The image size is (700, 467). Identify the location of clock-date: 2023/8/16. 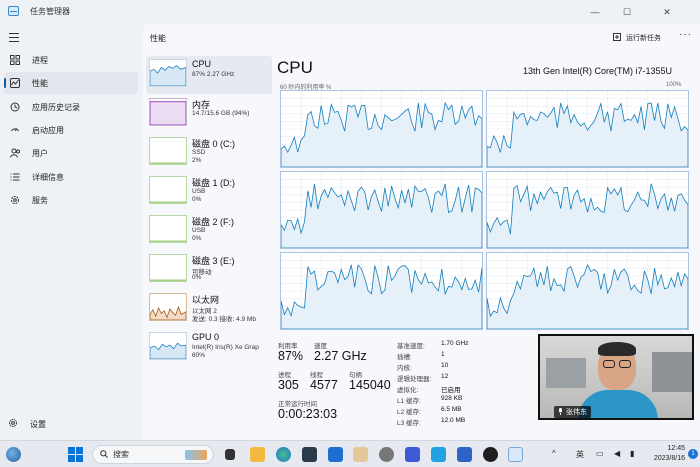
(669, 458).